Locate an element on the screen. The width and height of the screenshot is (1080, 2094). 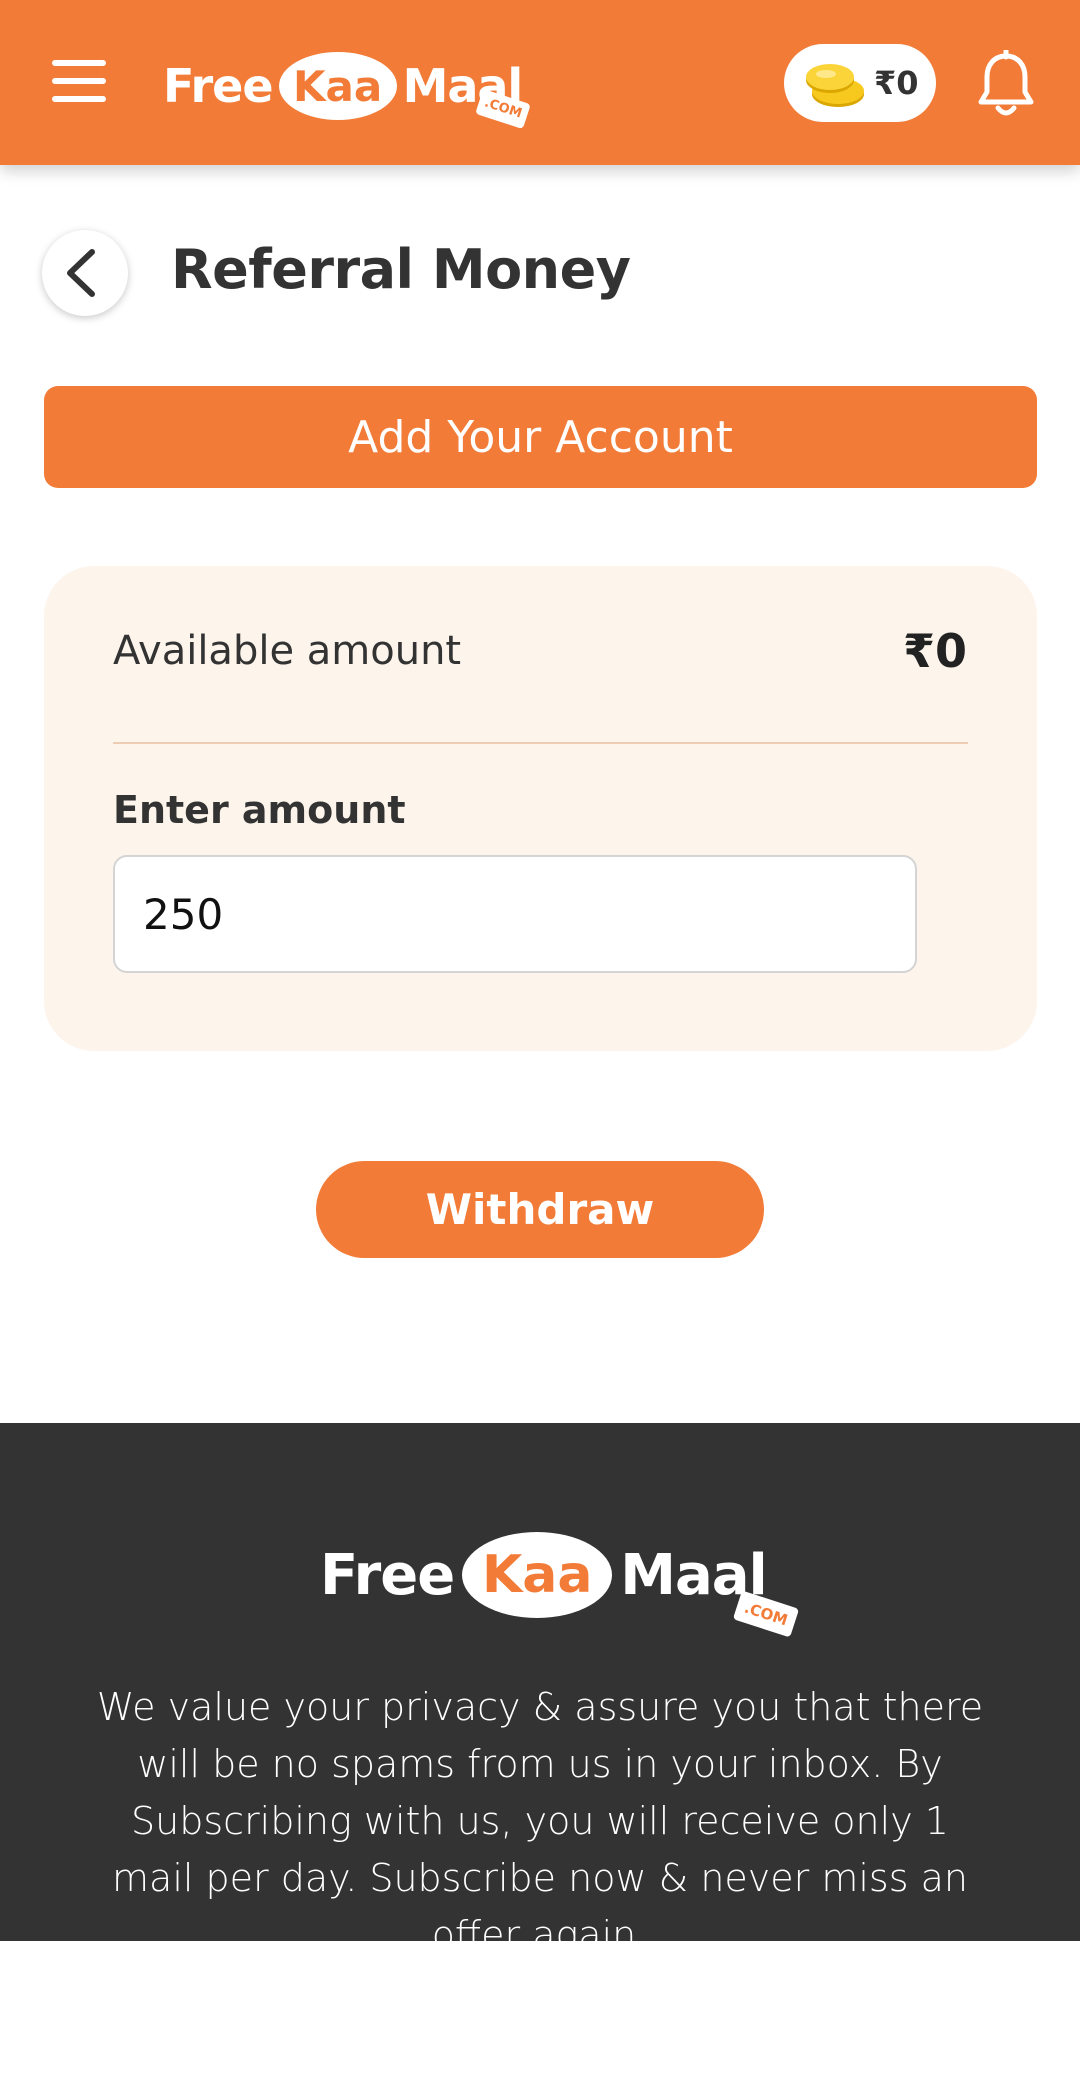
page-title: Referral Money is located at coordinates (401, 269).